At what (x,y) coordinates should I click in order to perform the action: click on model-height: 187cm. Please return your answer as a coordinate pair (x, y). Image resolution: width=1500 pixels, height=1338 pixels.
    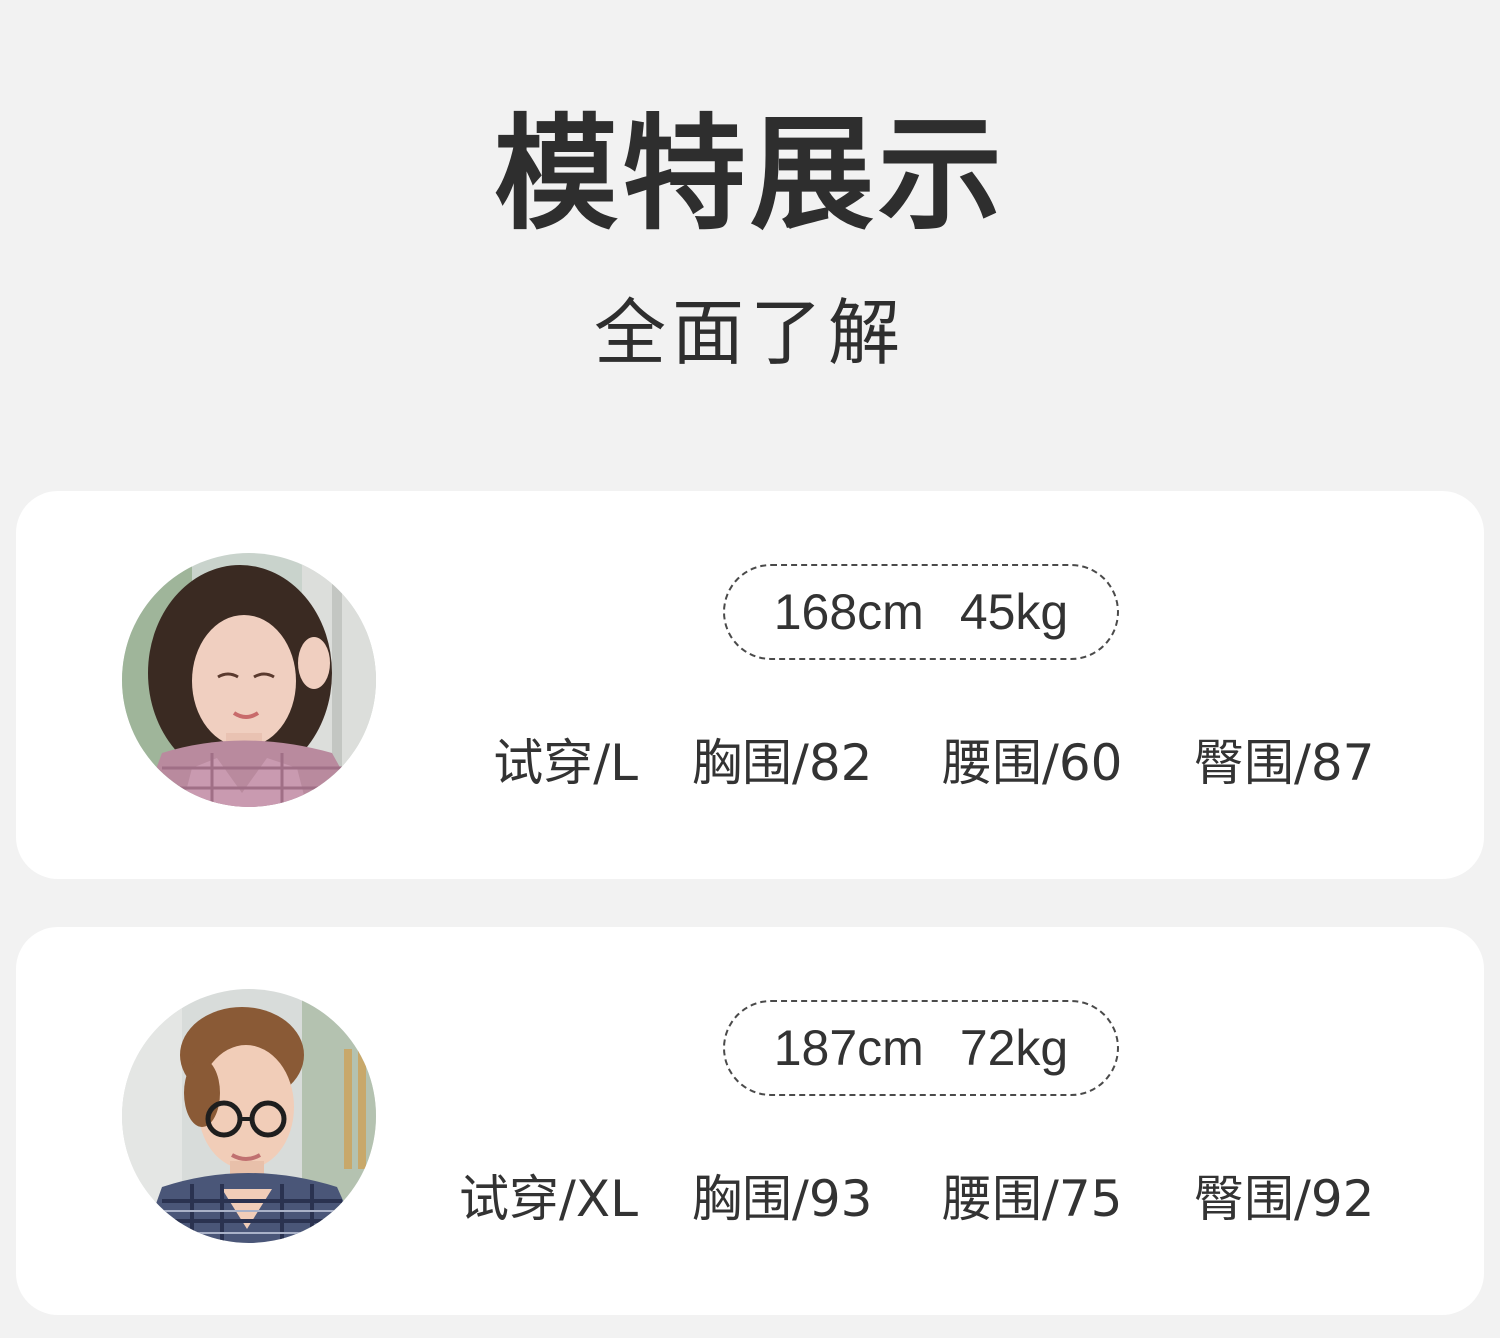
    Looking at the image, I should click on (848, 1048).